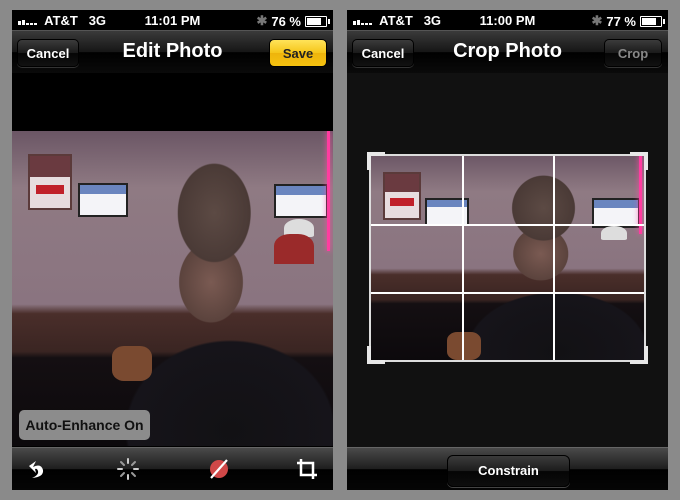 The image size is (680, 500). Describe the element at coordinates (639, 355) in the screenshot. I see `crop-handle-bottom-right` at that location.